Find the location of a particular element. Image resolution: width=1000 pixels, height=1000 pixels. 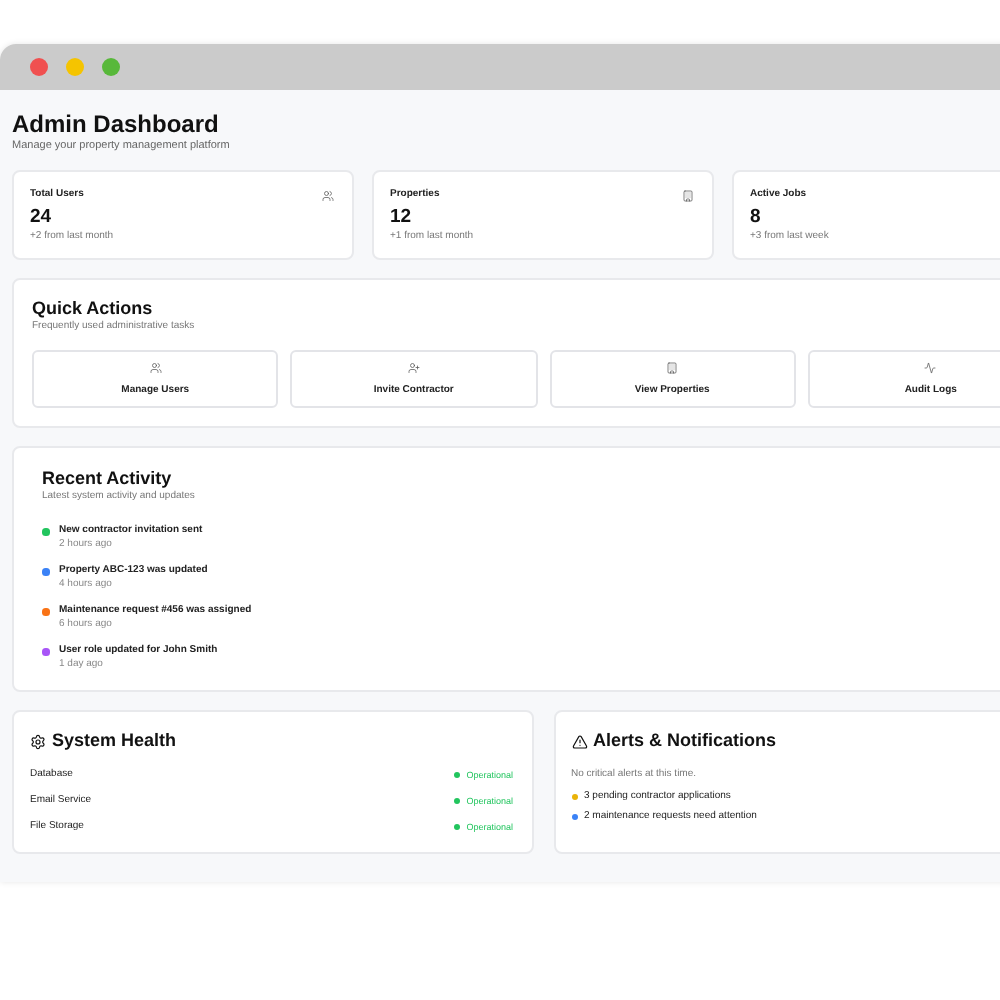

section-title: Quick Actions is located at coordinates (93, 309).